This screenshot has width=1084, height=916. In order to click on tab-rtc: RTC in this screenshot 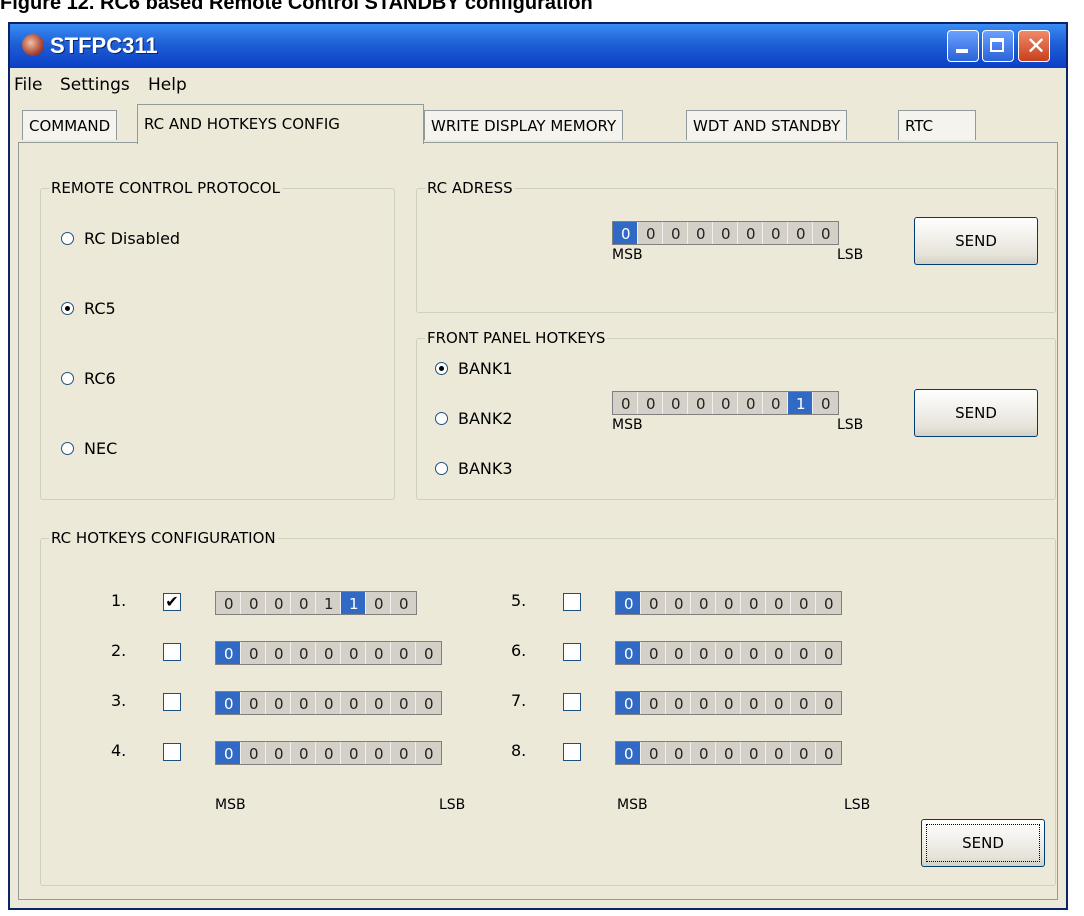, I will do `click(937, 125)`.